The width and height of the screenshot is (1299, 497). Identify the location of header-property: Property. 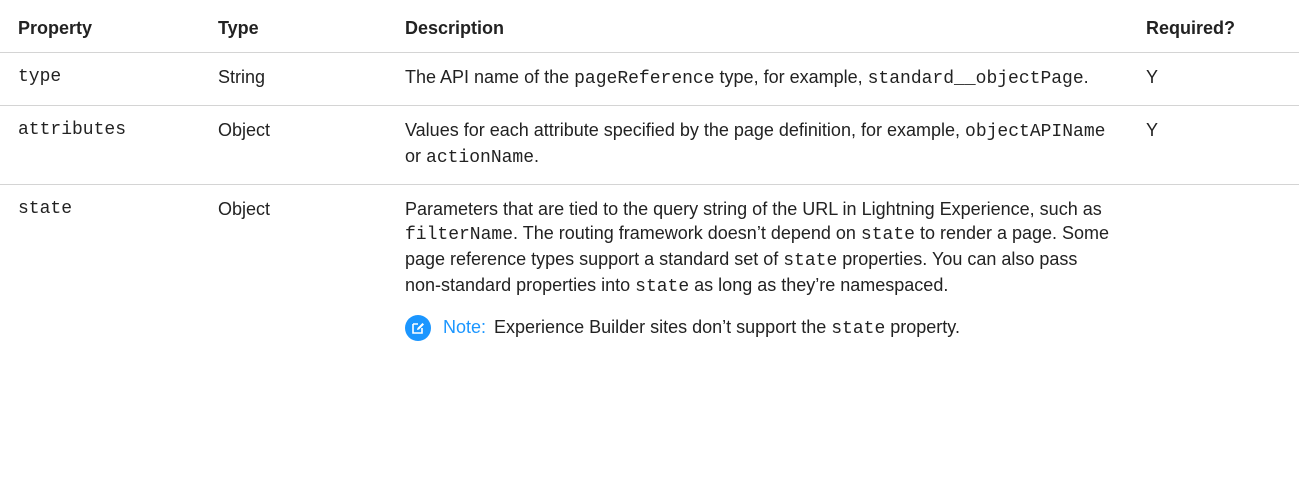
(109, 26).